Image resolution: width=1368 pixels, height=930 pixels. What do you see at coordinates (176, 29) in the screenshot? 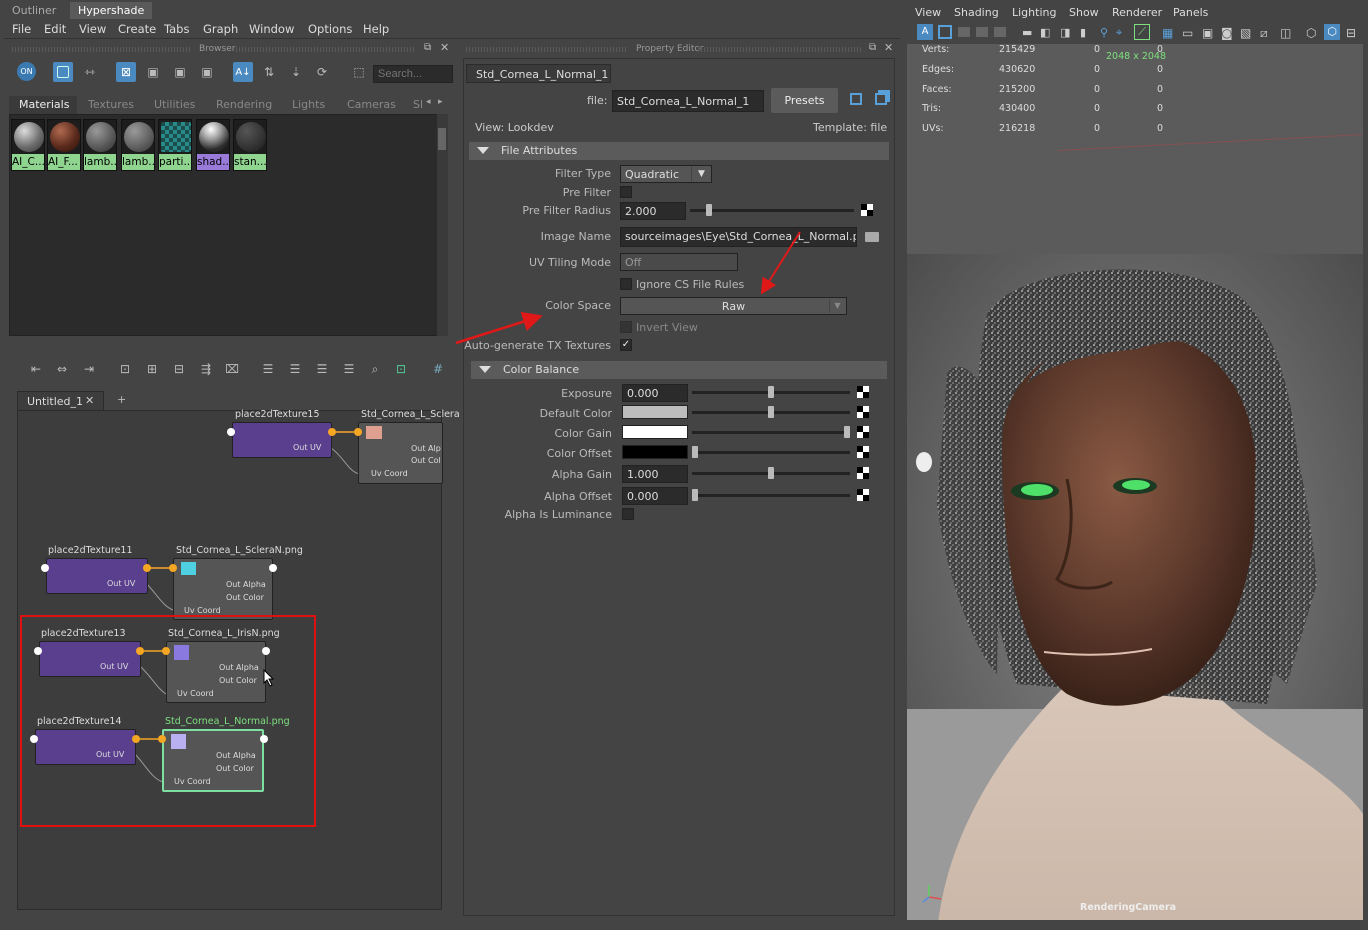
I see `menu-tabs: Tabs` at bounding box center [176, 29].